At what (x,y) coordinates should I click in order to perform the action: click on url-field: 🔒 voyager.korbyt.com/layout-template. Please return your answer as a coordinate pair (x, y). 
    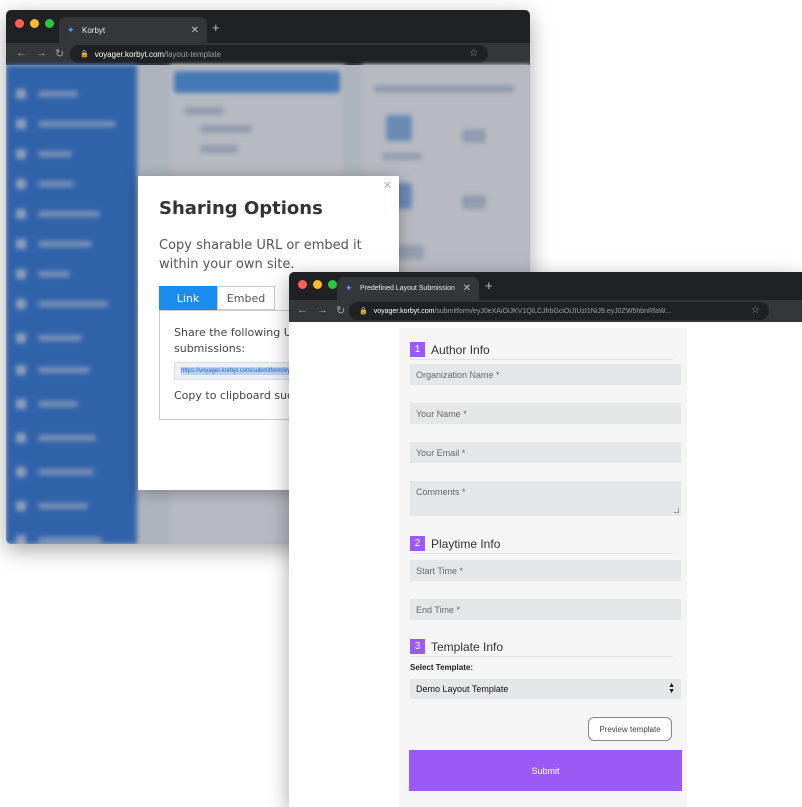
    Looking at the image, I should click on (279, 54).